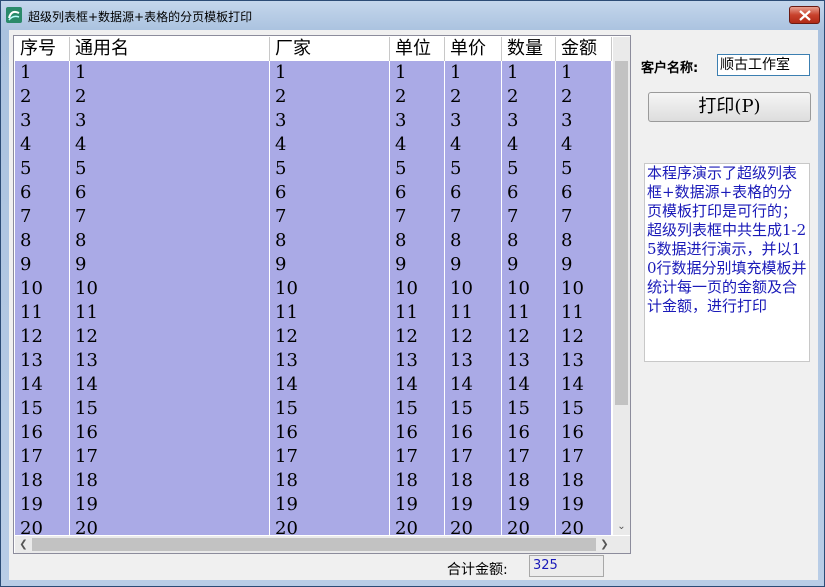 The width and height of the screenshot is (825, 587). I want to click on table-row: 2222222, so click(313, 97).